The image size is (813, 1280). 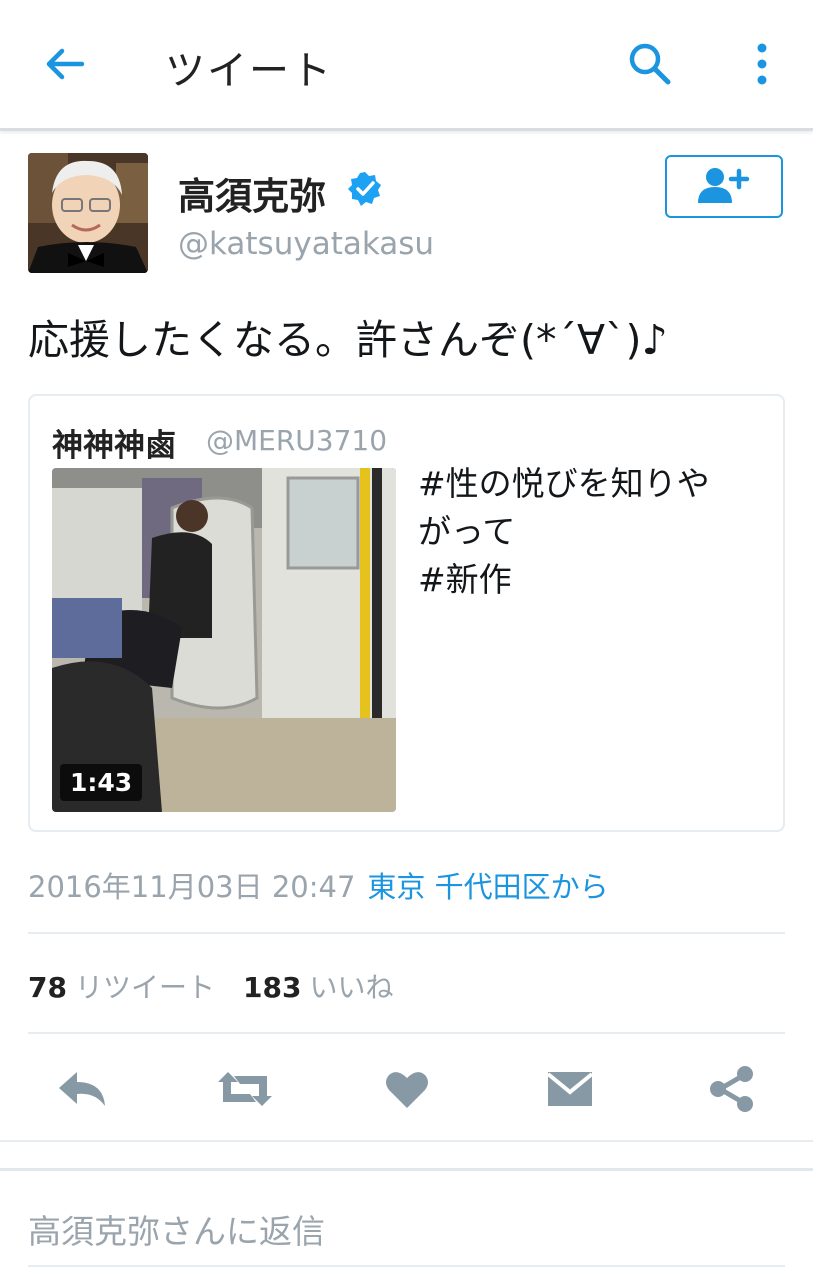 What do you see at coordinates (306, 244) in the screenshot?
I see `author-handle: @katsuyatakasu` at bounding box center [306, 244].